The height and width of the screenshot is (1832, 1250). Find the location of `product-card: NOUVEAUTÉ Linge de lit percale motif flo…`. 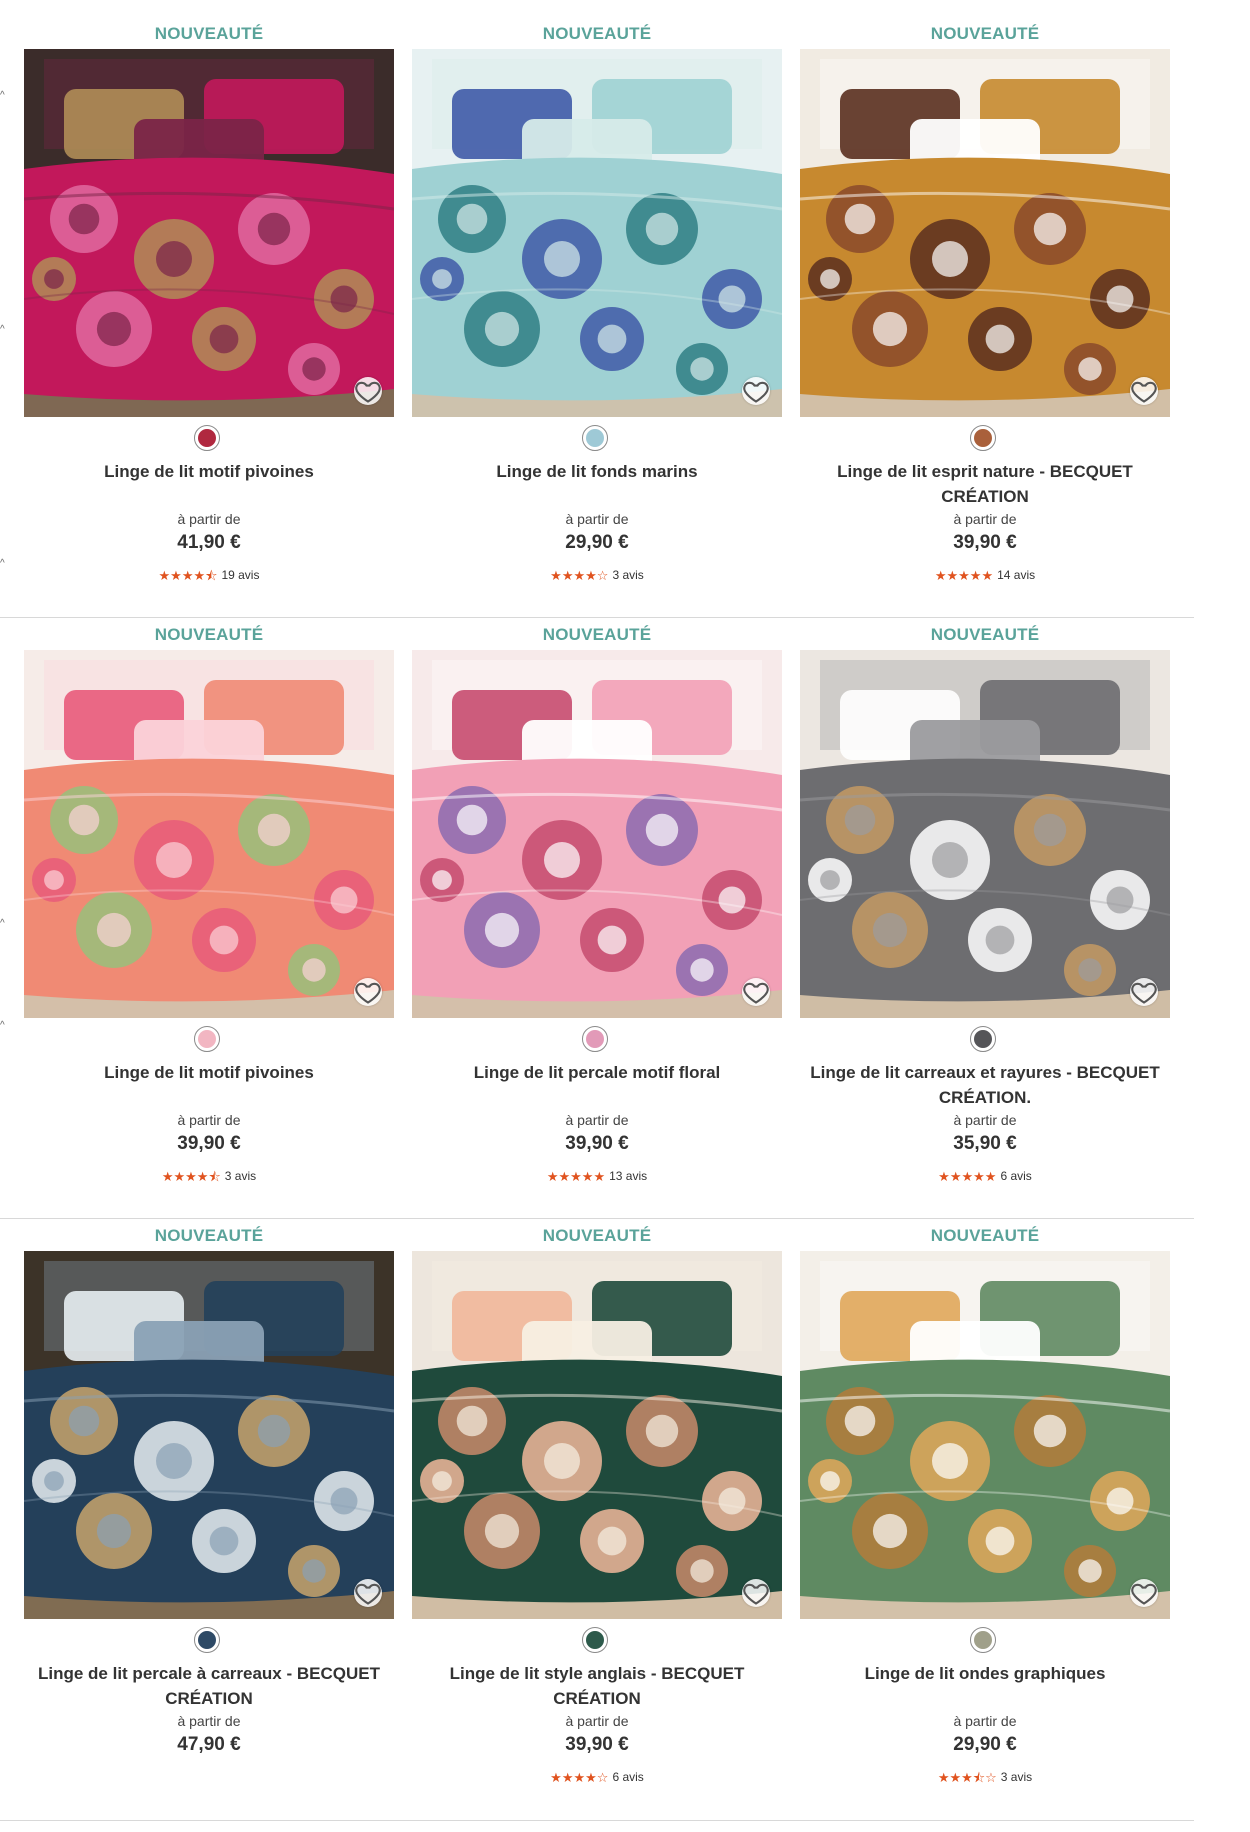

product-card: NOUVEAUTÉ Linge de lit percale motif flo… is located at coordinates (597, 901).